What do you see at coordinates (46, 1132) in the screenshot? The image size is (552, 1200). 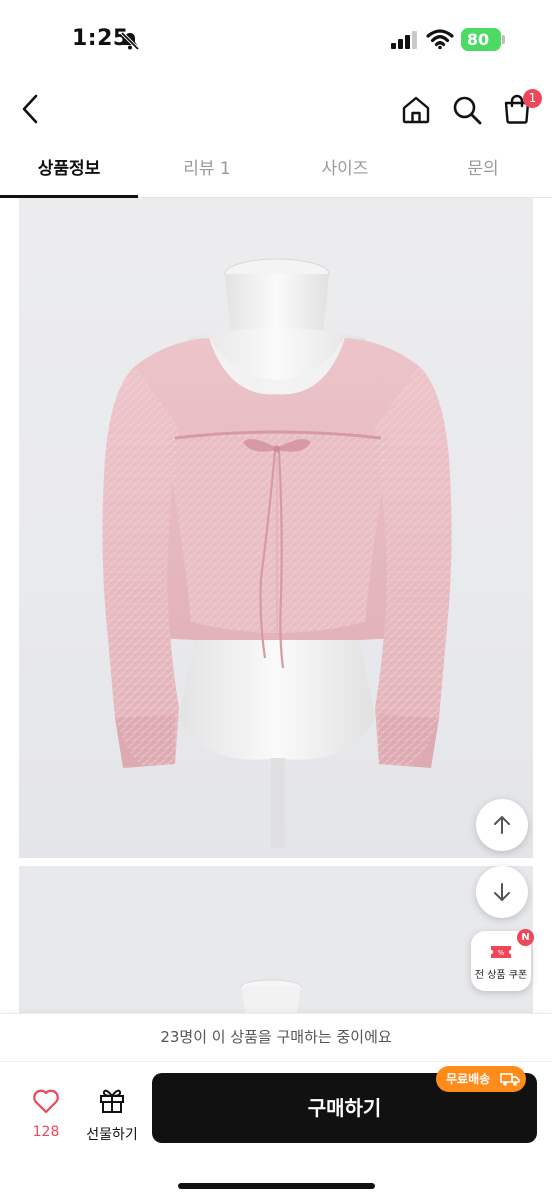 I see `like-count: 128` at bounding box center [46, 1132].